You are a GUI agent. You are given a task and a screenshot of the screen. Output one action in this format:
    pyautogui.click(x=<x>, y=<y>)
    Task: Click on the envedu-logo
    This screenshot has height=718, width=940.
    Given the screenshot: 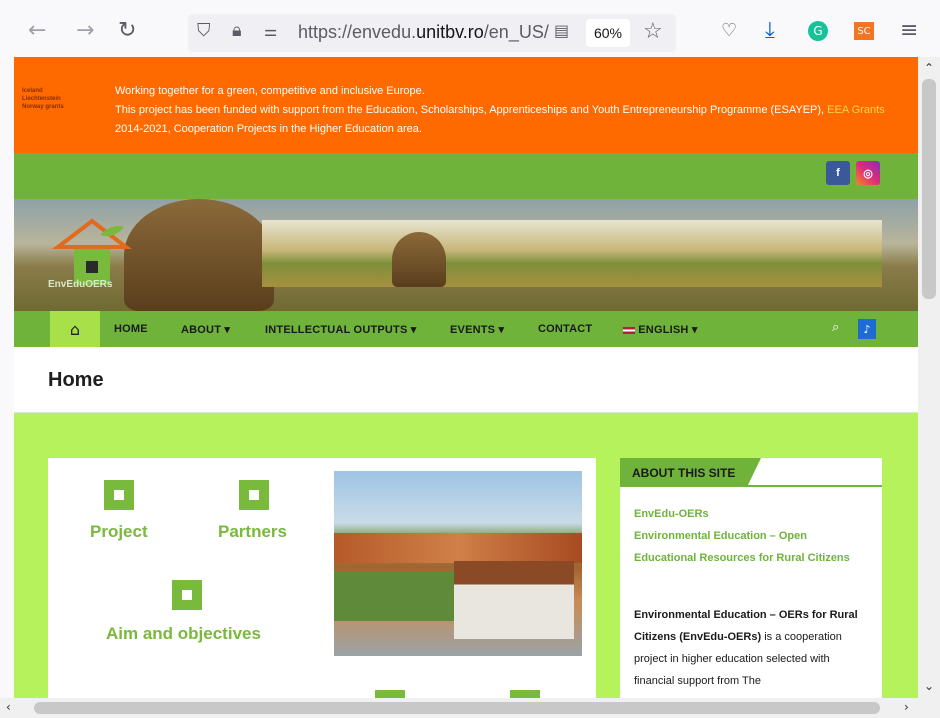 What is the action you would take?
    pyautogui.click(x=92, y=251)
    